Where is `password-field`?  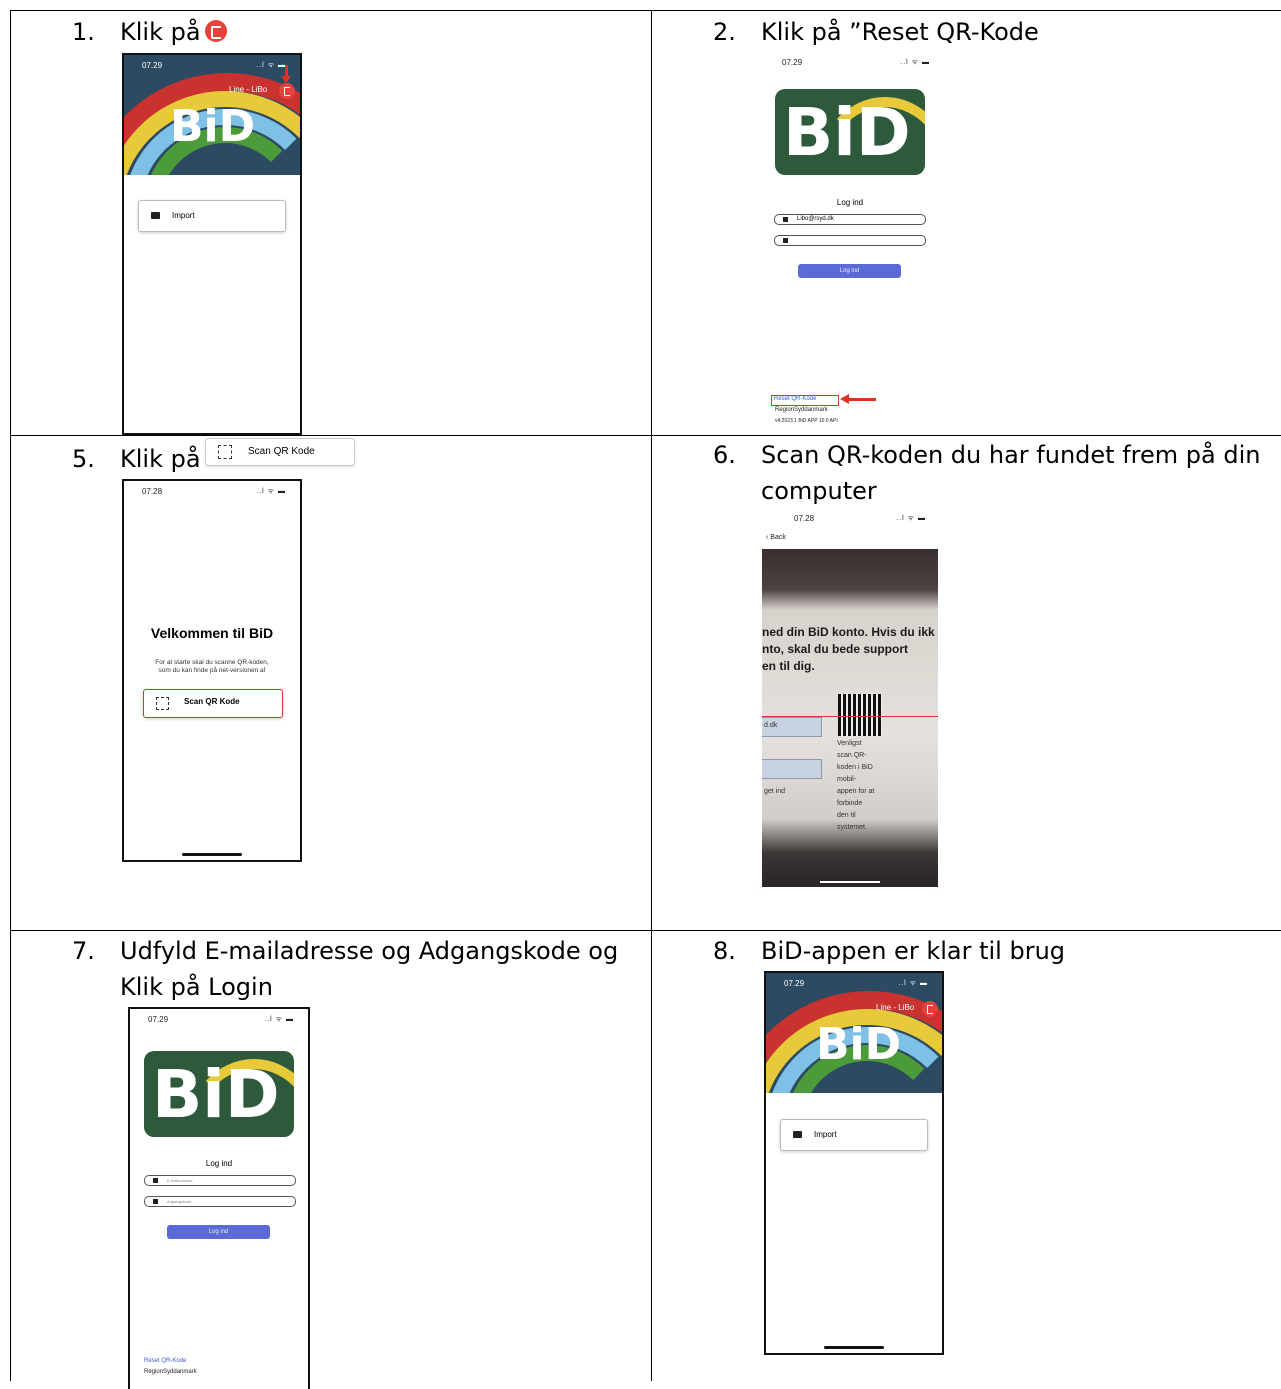
password-field is located at coordinates (850, 240).